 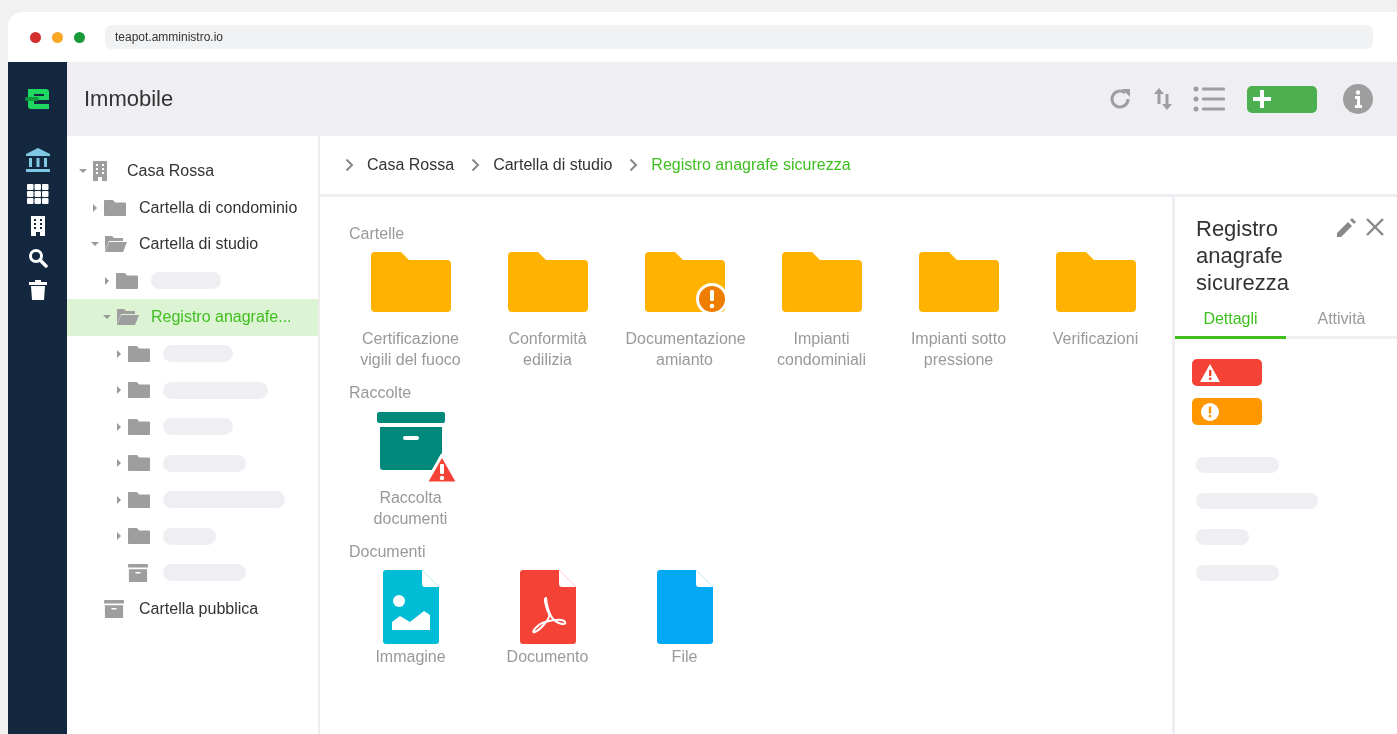 What do you see at coordinates (1120, 99) in the screenshot?
I see `refresh-icon` at bounding box center [1120, 99].